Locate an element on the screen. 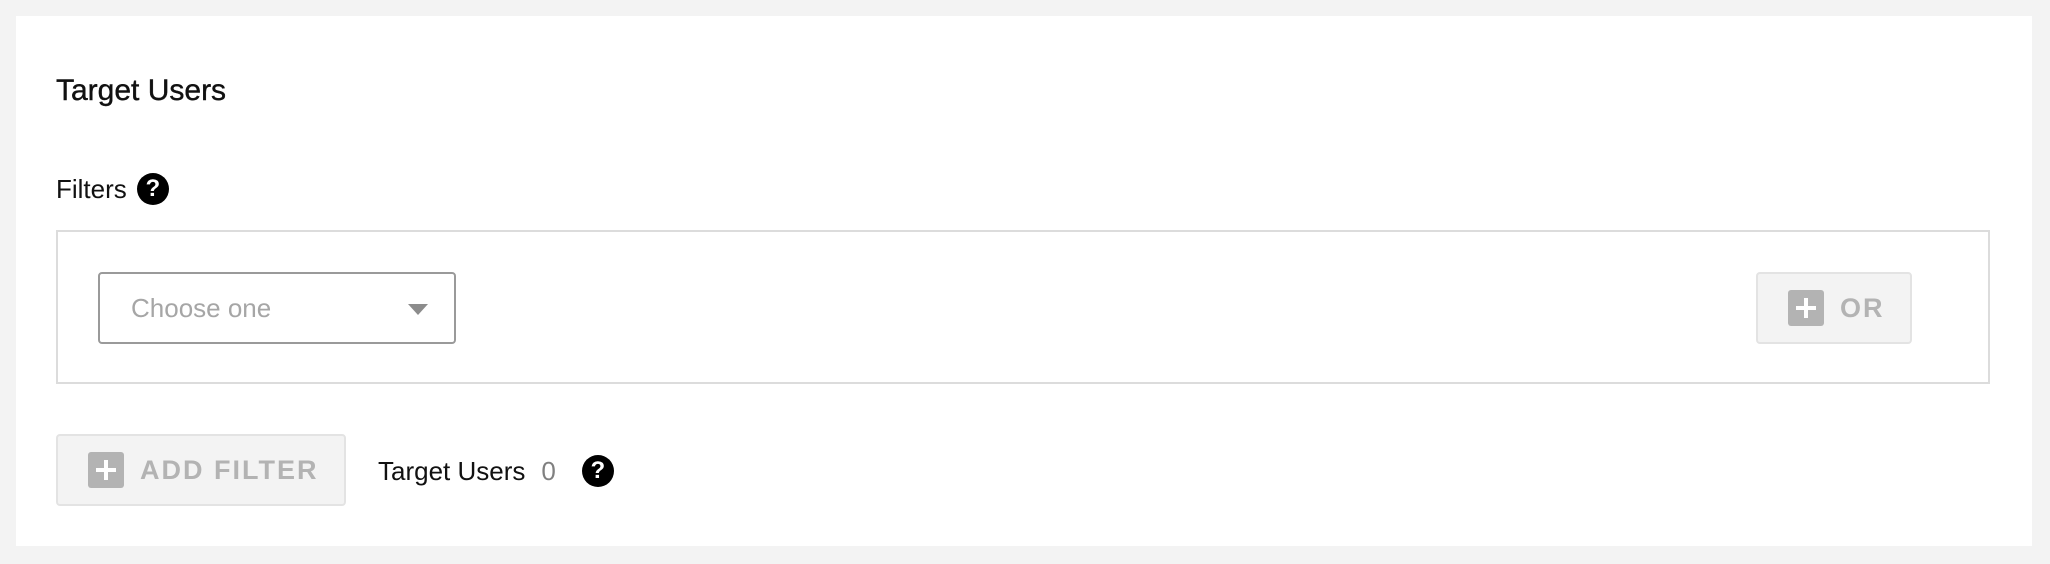 This screenshot has width=2050, height=564. target-users-label: Target Users is located at coordinates (452, 471).